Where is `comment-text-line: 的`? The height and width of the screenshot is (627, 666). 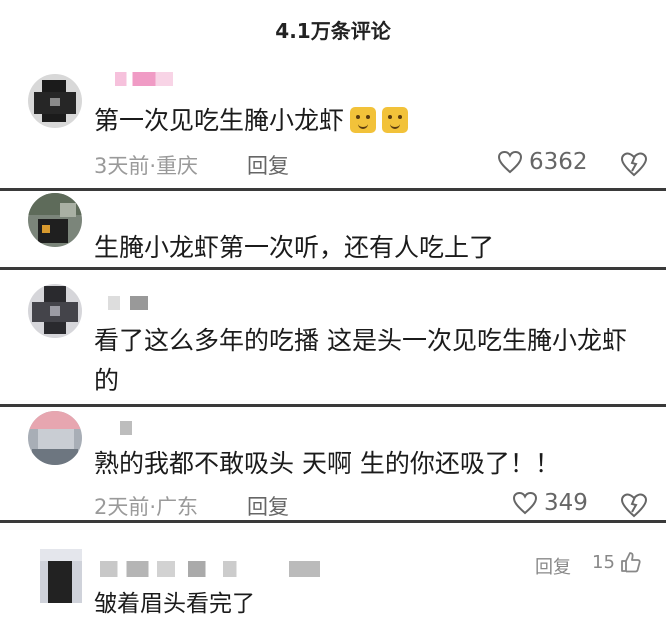 comment-text-line: 的 is located at coordinates (107, 380).